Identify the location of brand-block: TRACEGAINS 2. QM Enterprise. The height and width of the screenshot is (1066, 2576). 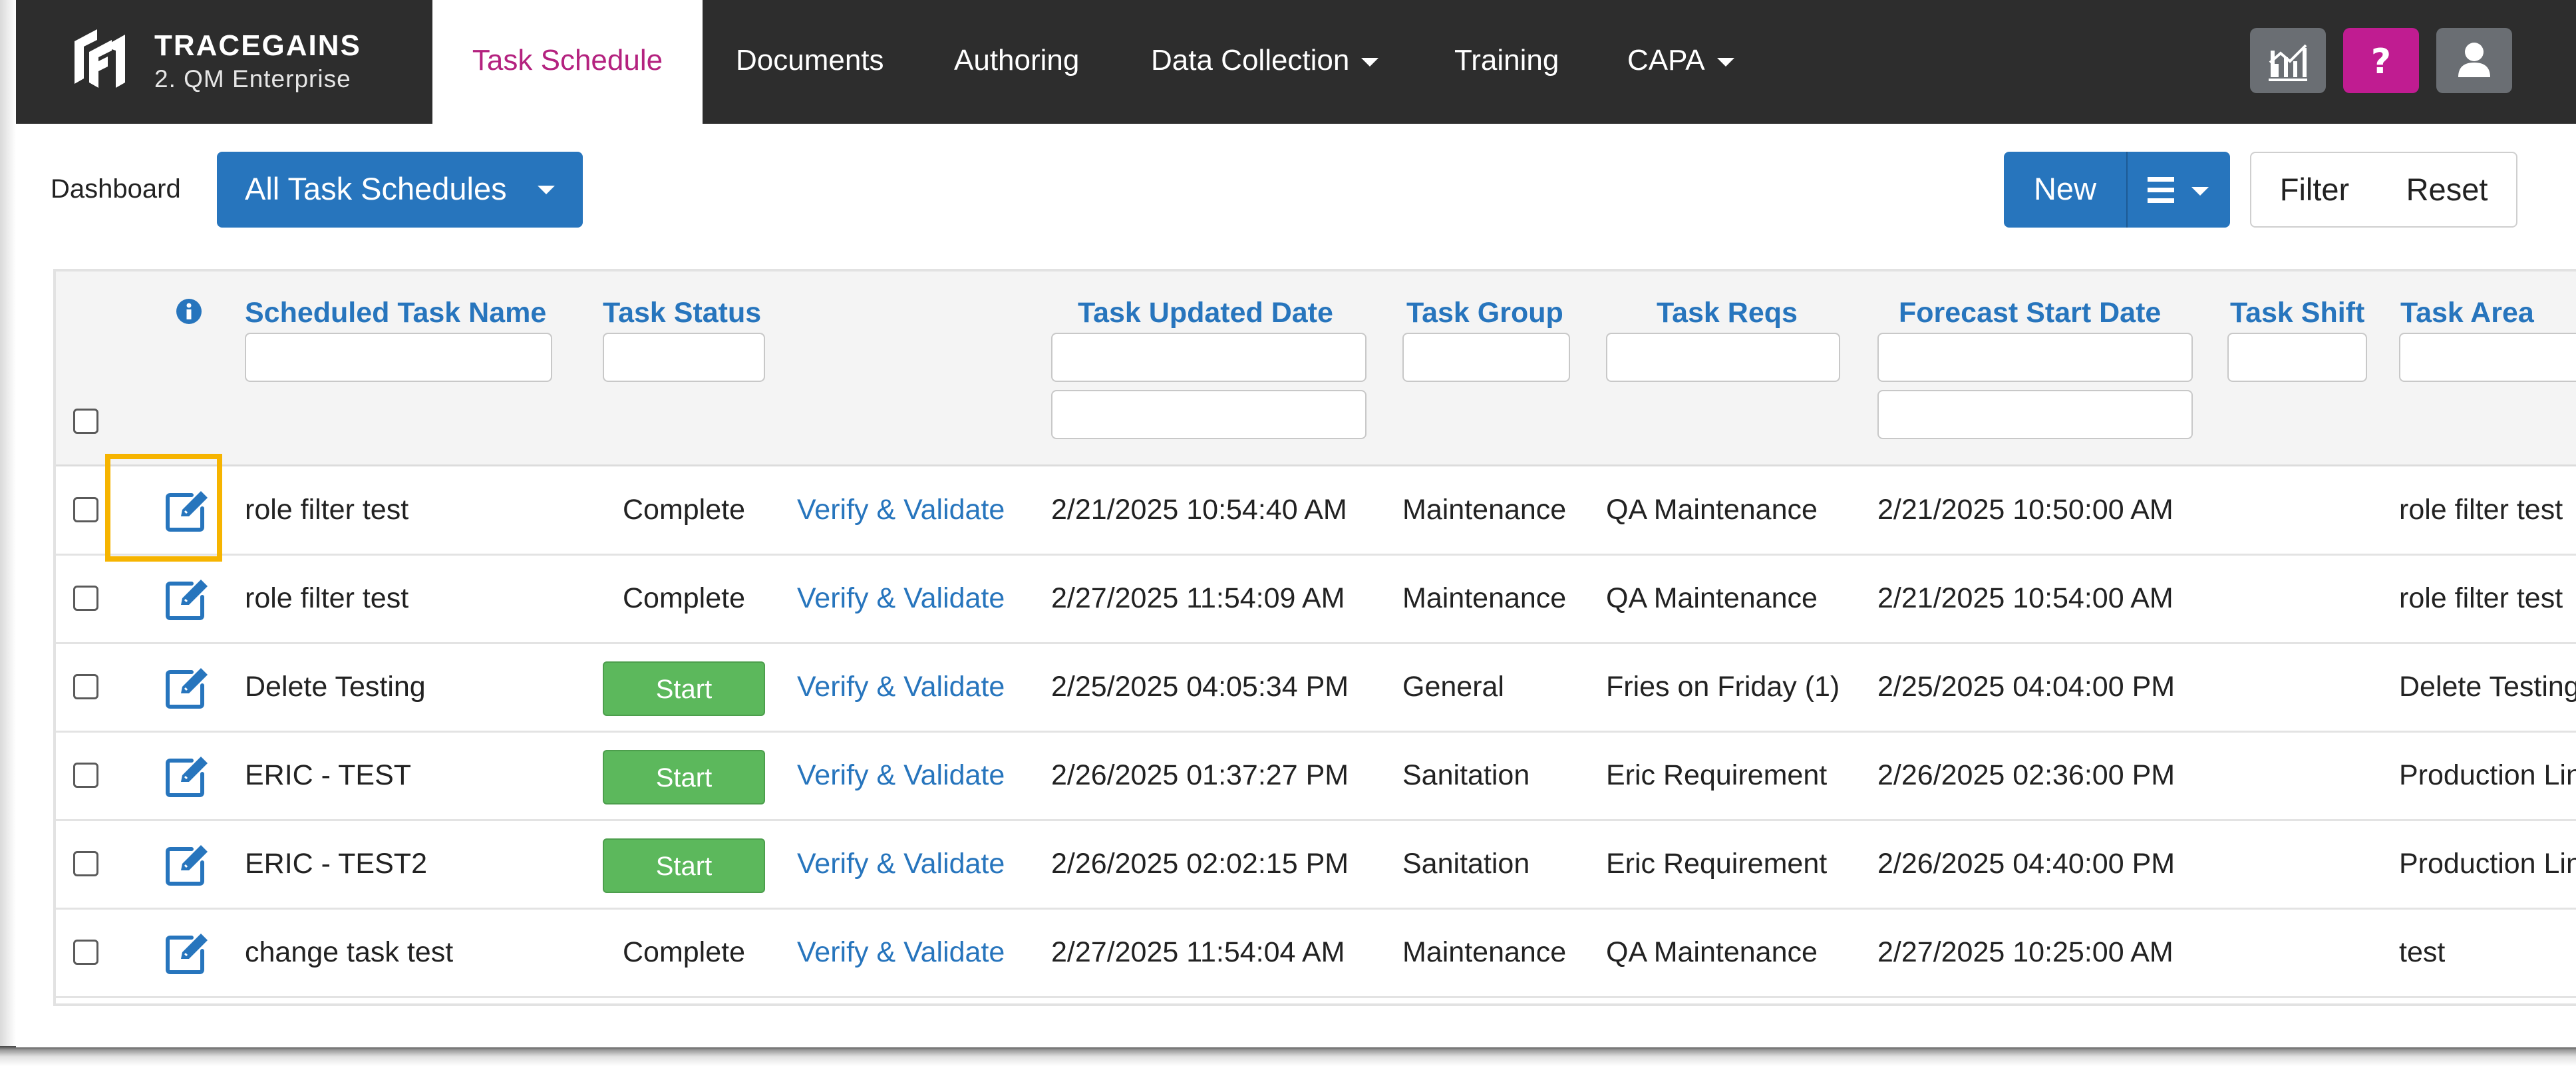
(224, 62).